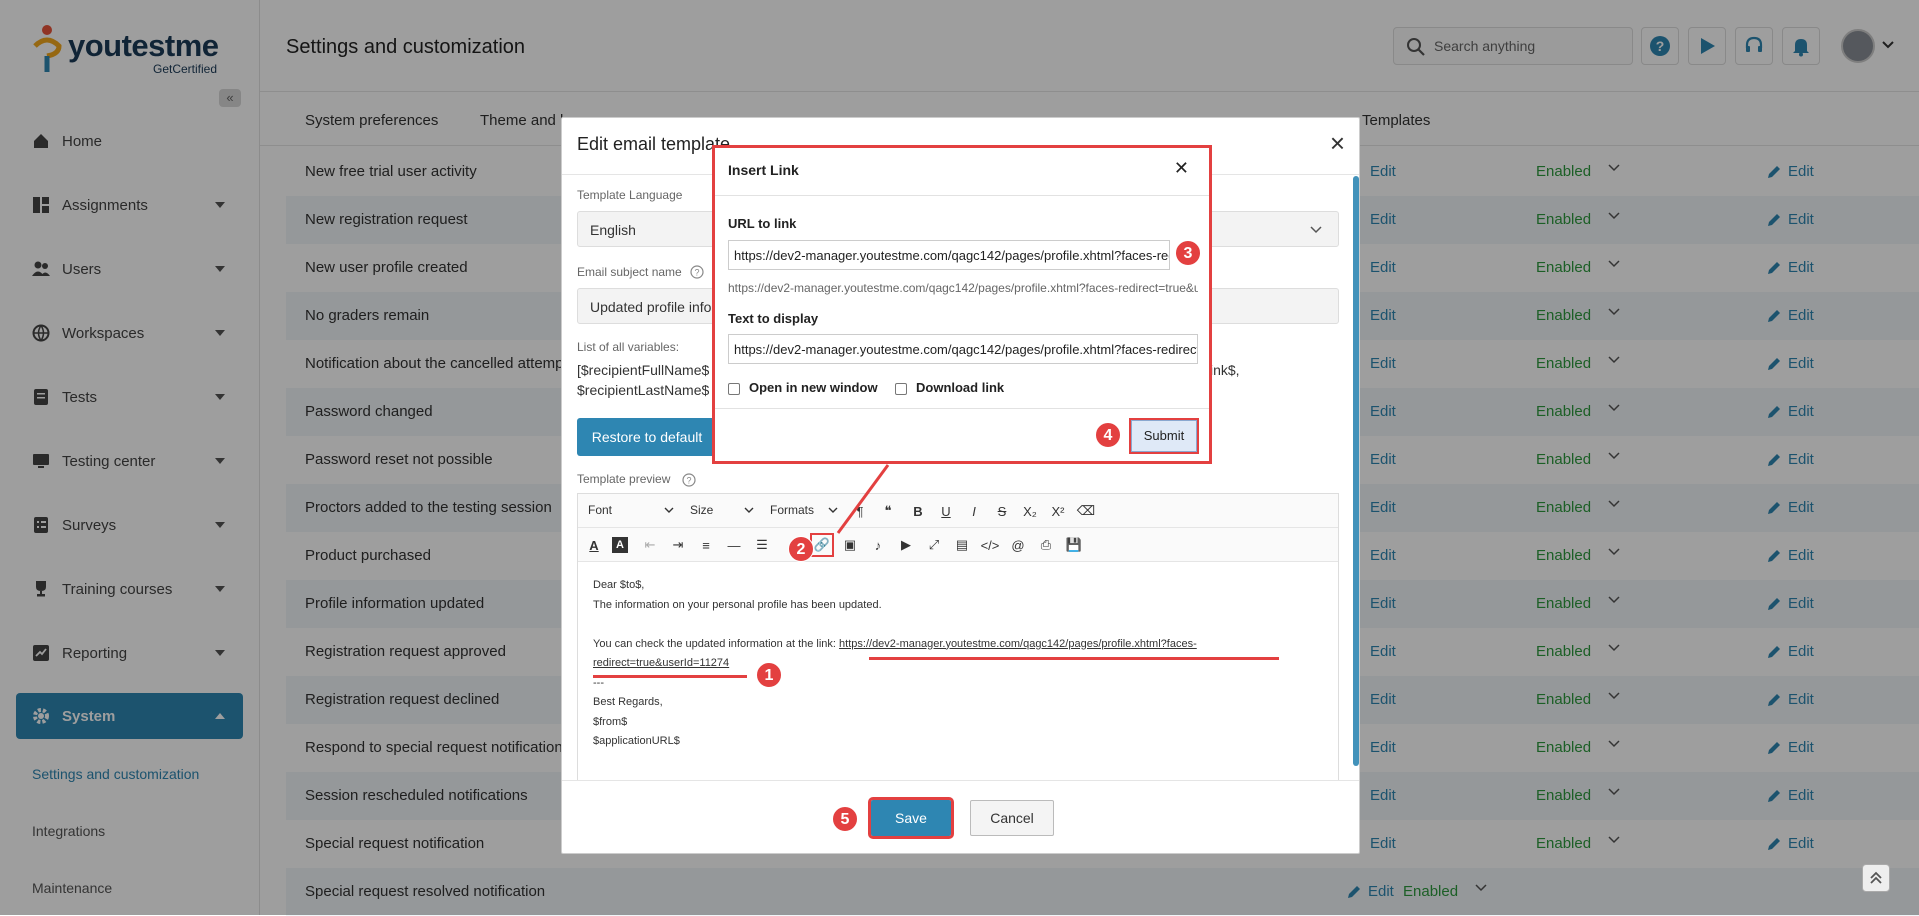  What do you see at coordinates (813, 387) in the screenshot?
I see `open-new-window-label: Open in new window` at bounding box center [813, 387].